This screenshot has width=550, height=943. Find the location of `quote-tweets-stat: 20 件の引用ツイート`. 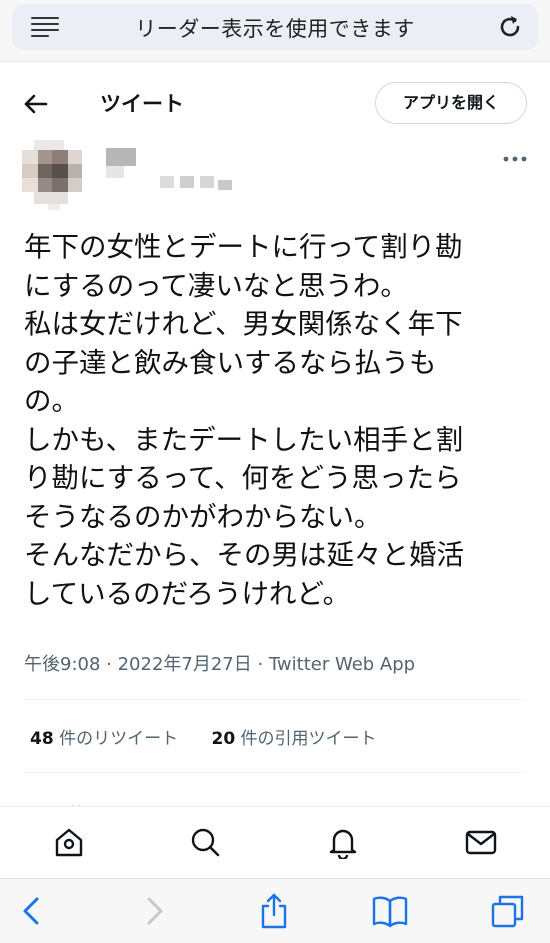

quote-tweets-stat: 20 件の引用ツイート is located at coordinates (293, 736).